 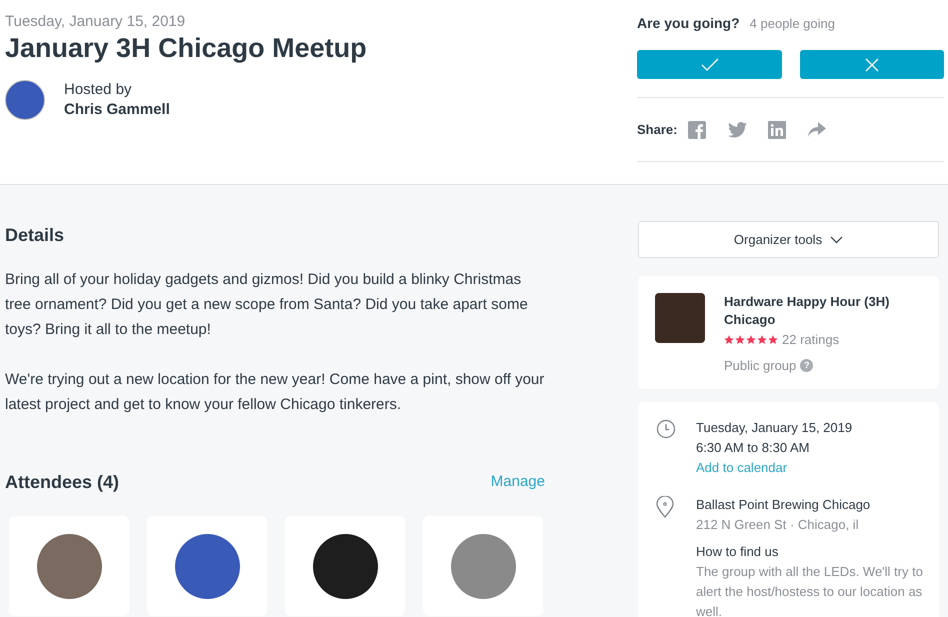 I want to click on group-visibility: Public group, so click(x=760, y=365).